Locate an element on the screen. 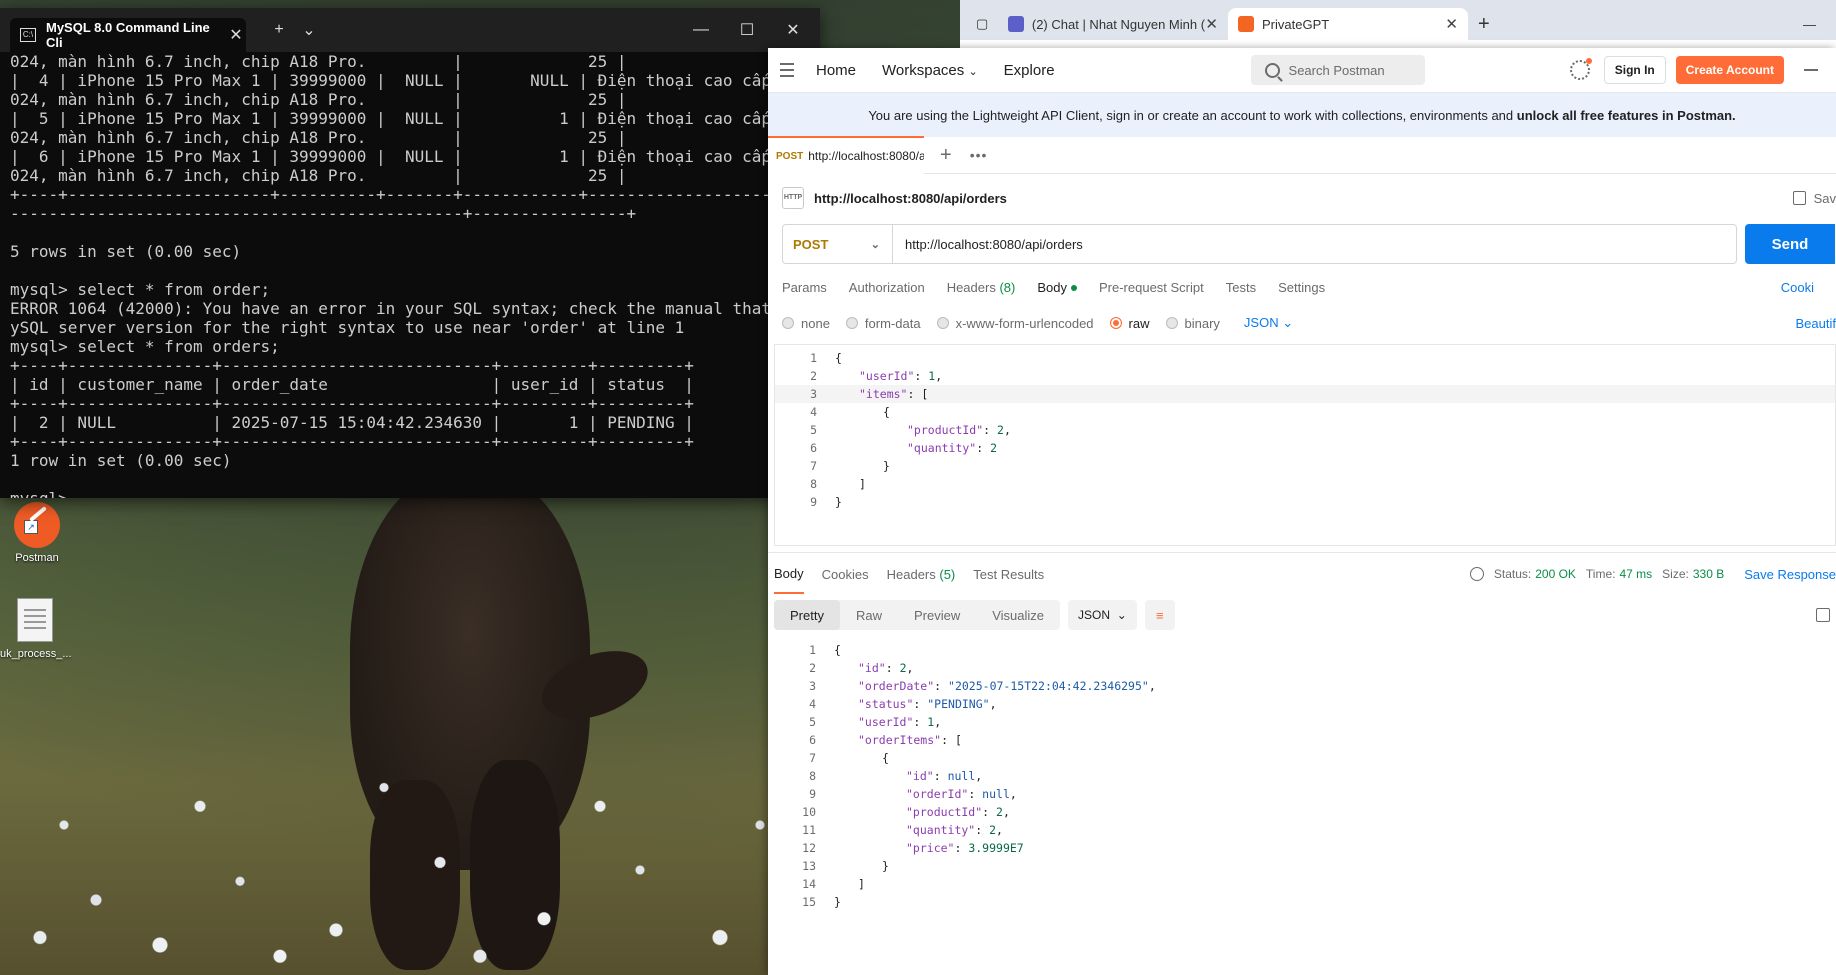 Image resolution: width=1836 pixels, height=975 pixels. desktop-icon-postman: ↗ Postman is located at coordinates (37, 533).